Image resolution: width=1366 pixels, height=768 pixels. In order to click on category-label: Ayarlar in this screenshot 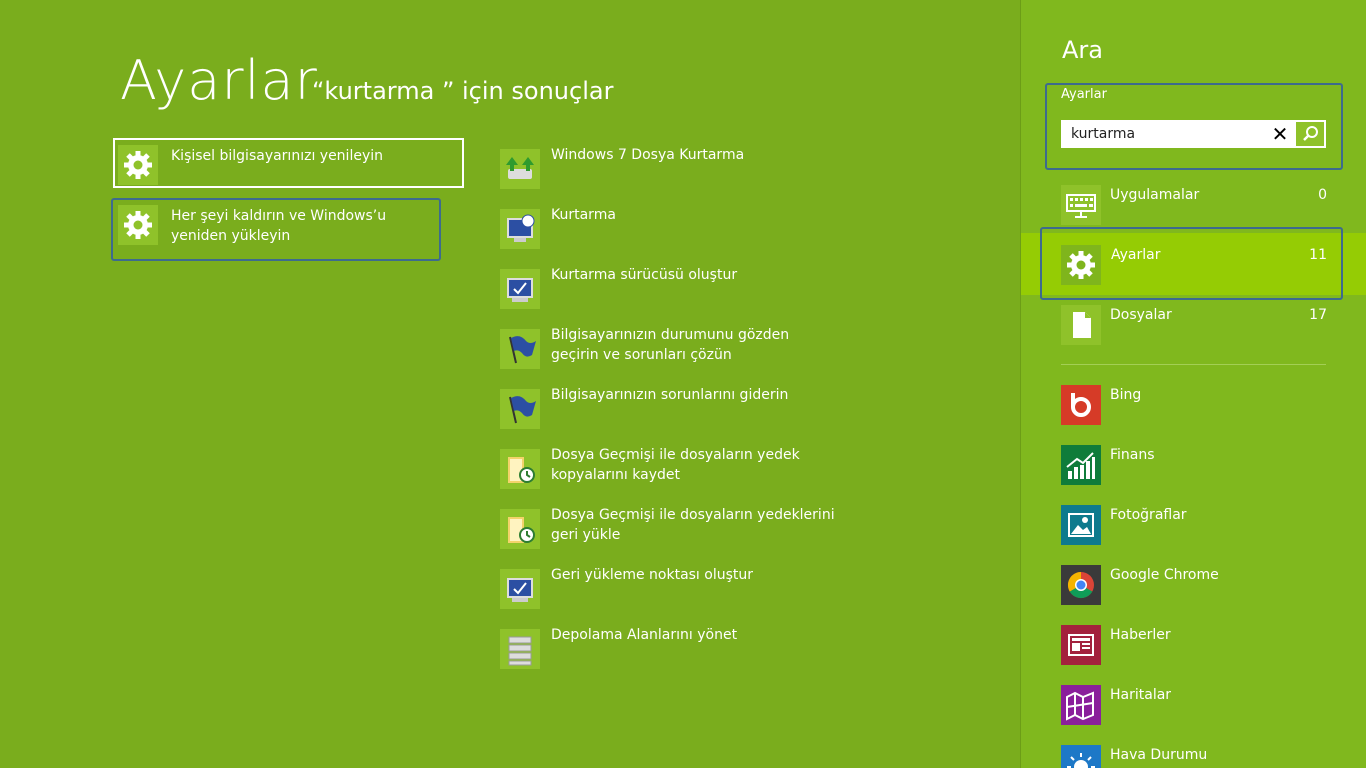, I will do `click(1136, 255)`.